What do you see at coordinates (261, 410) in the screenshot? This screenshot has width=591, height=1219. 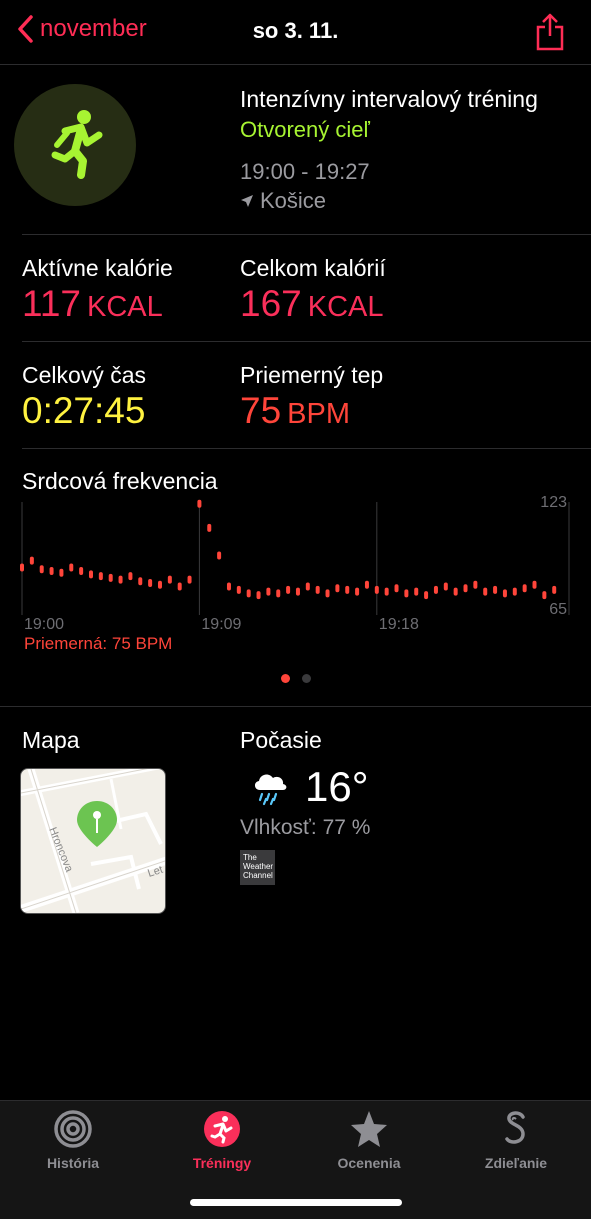 I see `avg-heart-rate-number: 75` at bounding box center [261, 410].